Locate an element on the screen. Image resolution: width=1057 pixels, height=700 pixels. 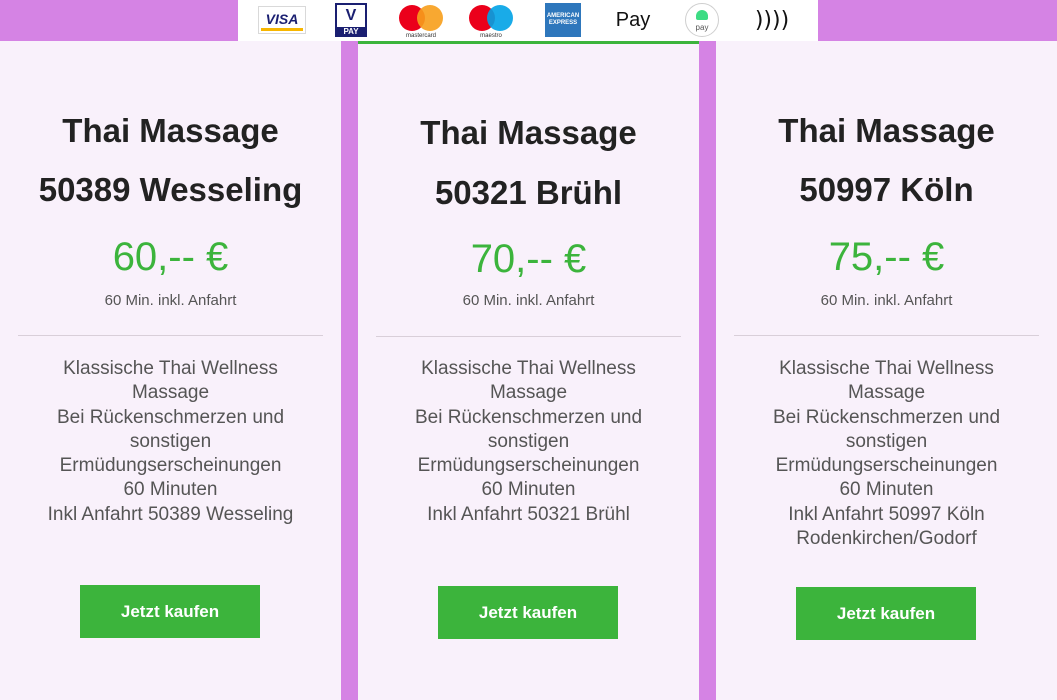
android-pay-icon: pay is located at coordinates (702, 20).